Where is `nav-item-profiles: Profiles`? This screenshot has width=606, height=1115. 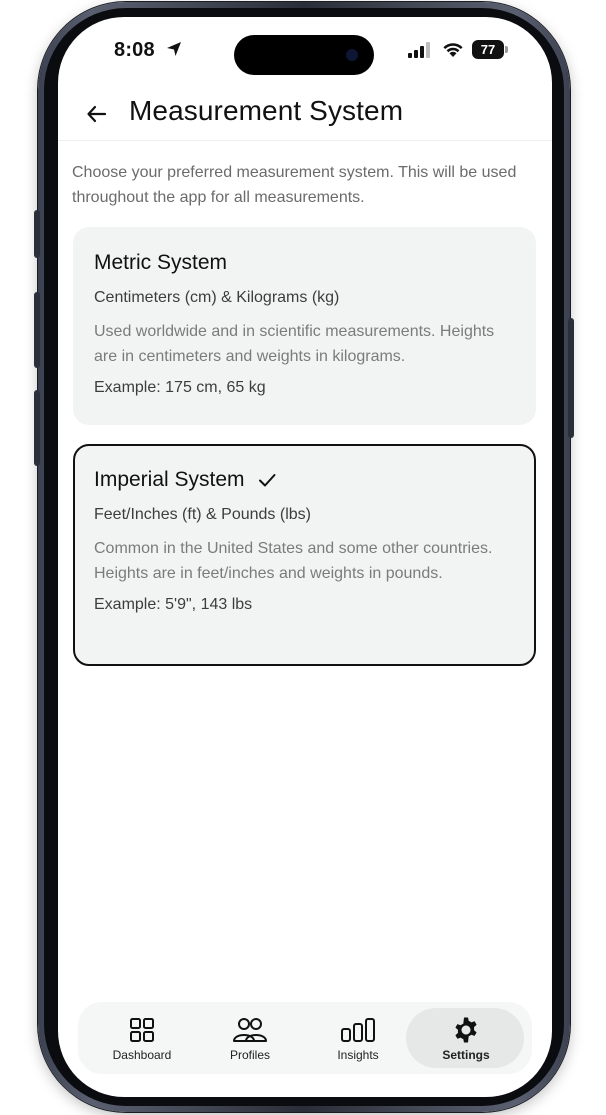
nav-item-profiles: Profiles is located at coordinates (250, 1038).